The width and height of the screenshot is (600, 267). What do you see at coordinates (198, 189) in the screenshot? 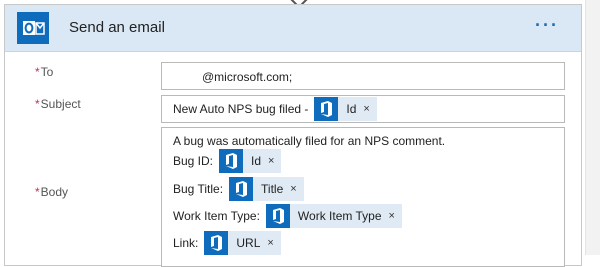
I see `line-prefix: Bug Title:` at bounding box center [198, 189].